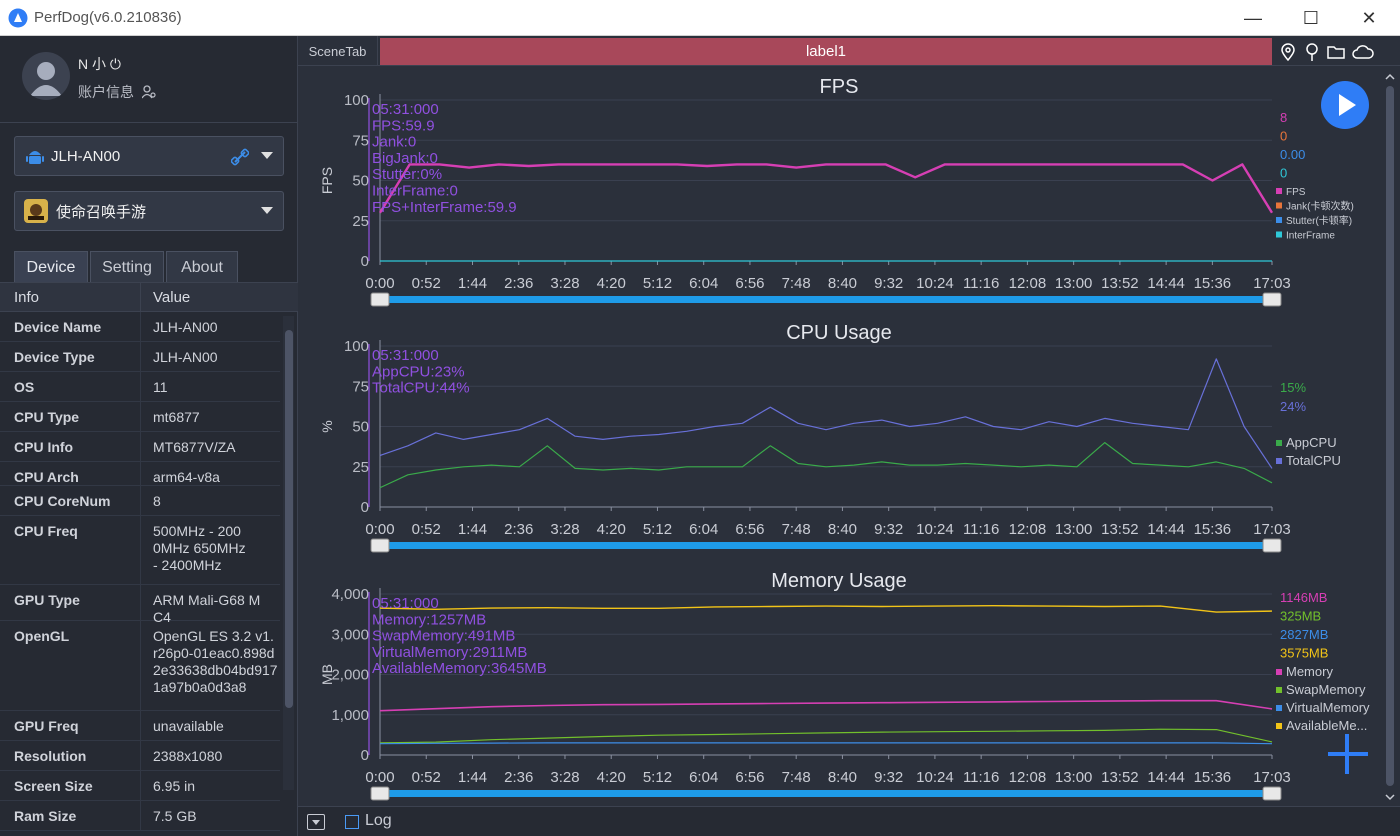  Describe the element at coordinates (1288, 52) in the screenshot. I see `location-pin-icon` at that location.